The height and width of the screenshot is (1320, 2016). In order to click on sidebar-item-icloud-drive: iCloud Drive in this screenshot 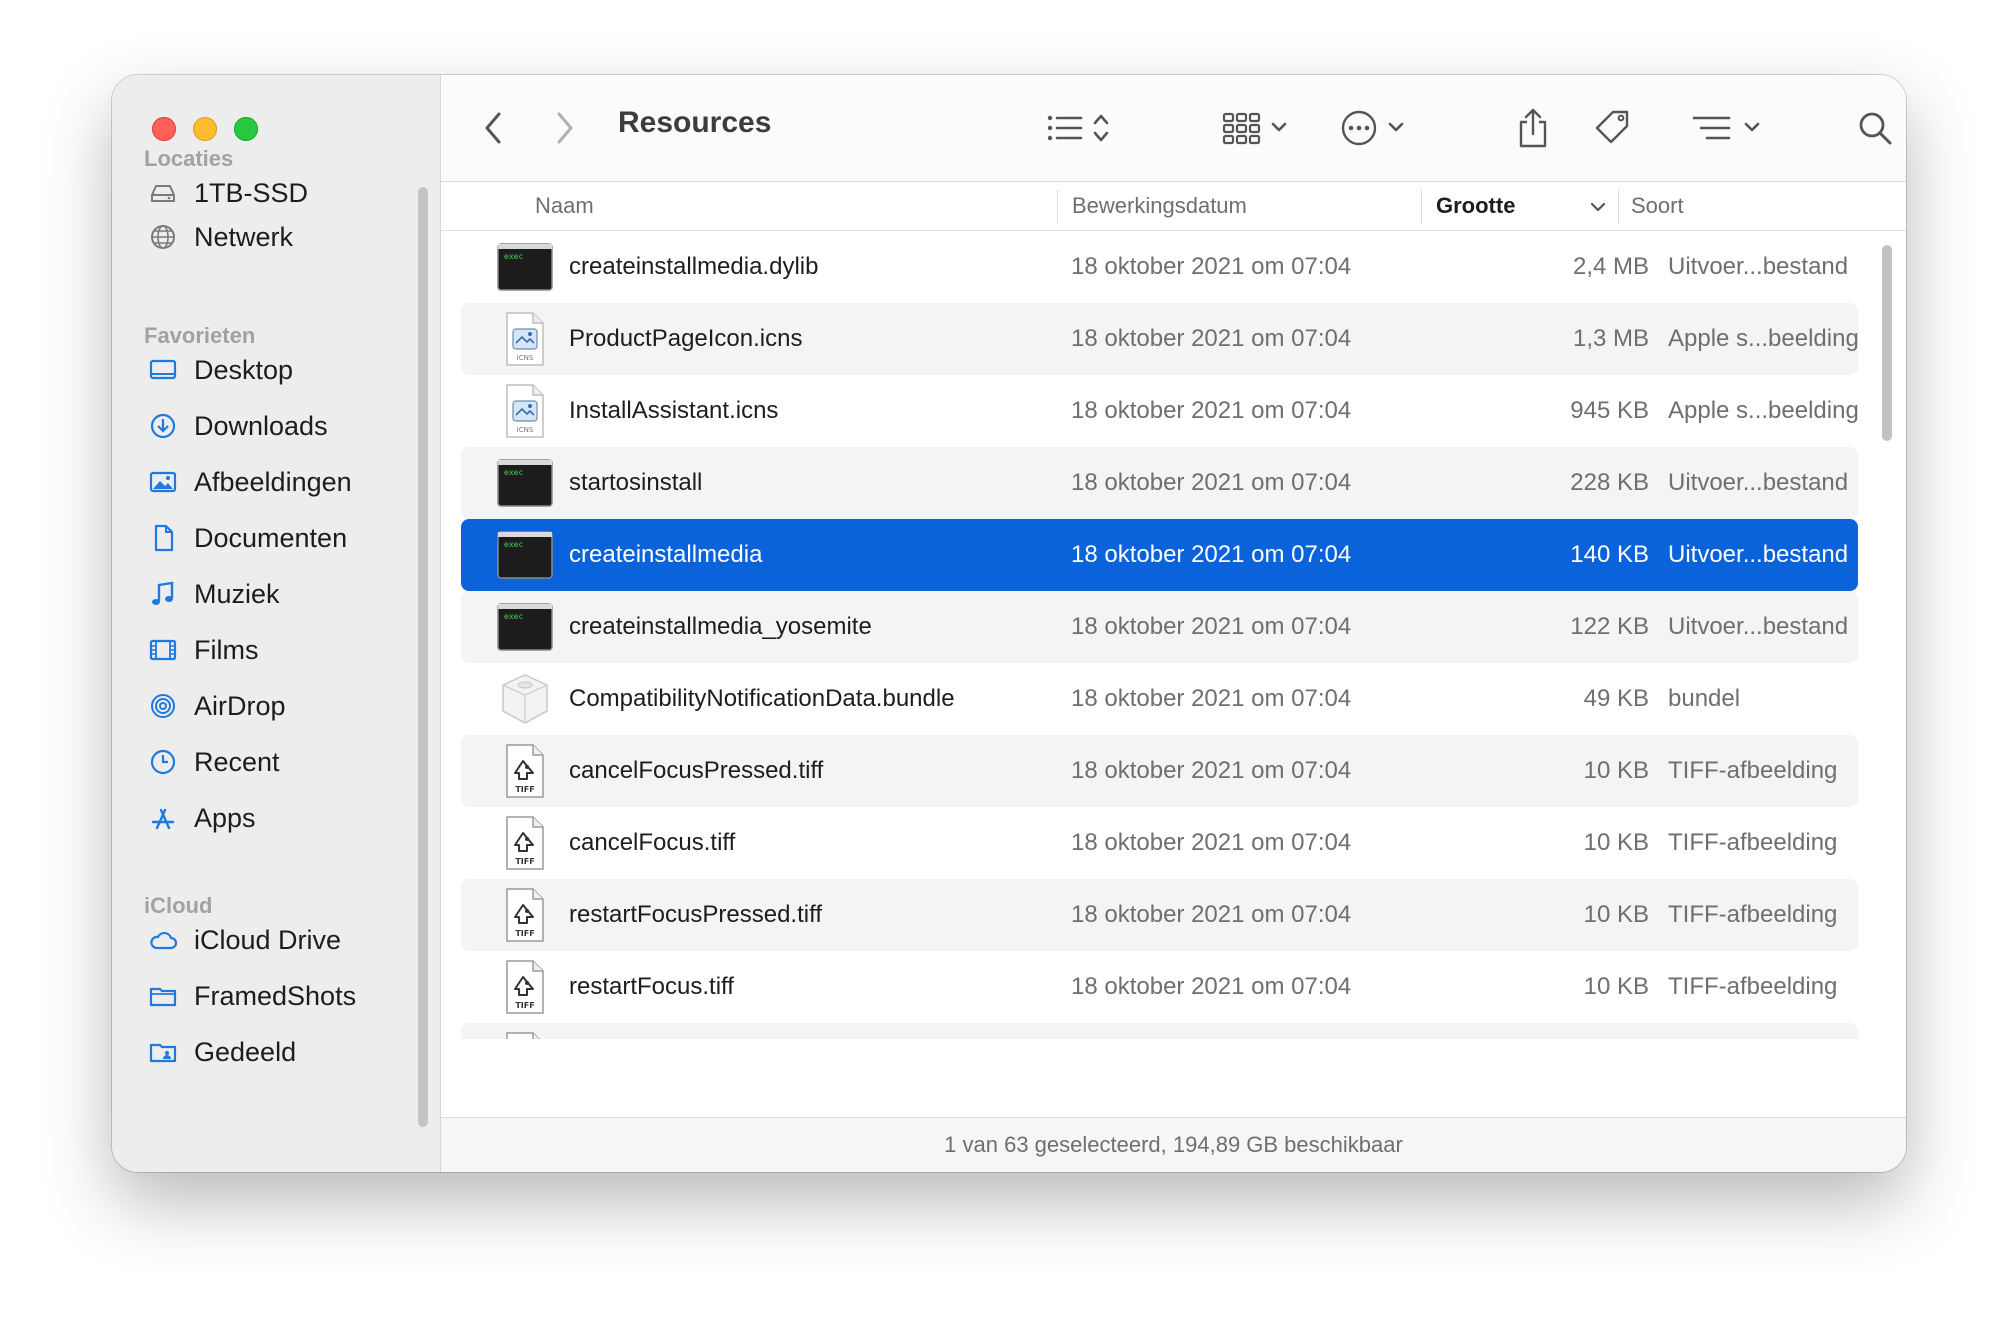, I will do `click(244, 940)`.